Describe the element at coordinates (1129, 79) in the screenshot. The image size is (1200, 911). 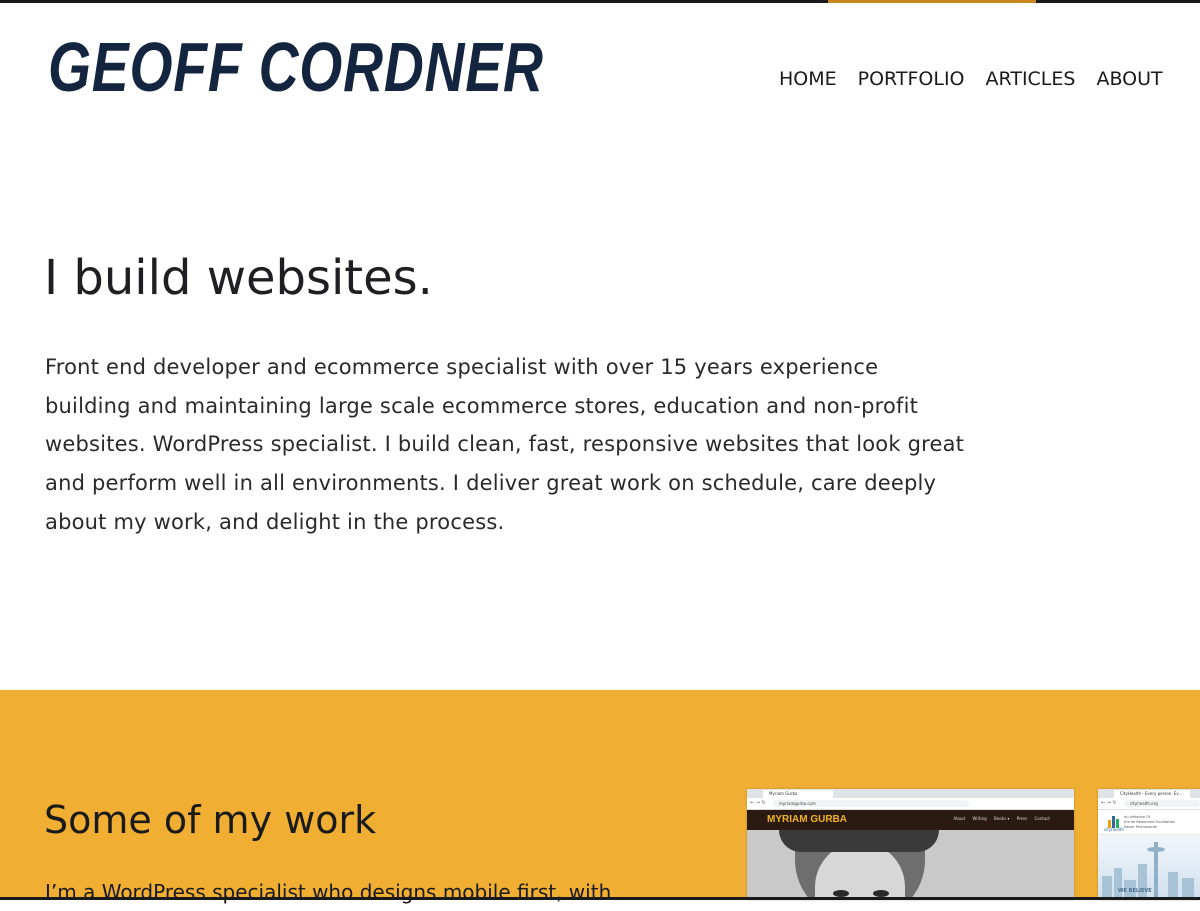
I see `nav-about: ABOUT` at that location.